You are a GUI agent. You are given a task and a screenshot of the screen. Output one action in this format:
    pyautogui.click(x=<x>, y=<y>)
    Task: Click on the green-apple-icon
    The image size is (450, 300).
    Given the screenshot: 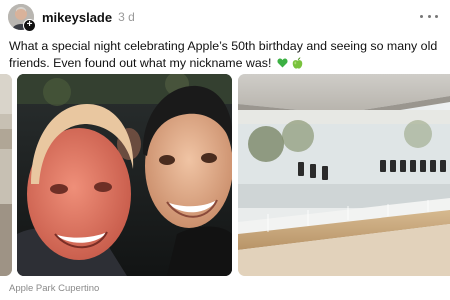 What is the action you would take?
    pyautogui.click(x=298, y=63)
    